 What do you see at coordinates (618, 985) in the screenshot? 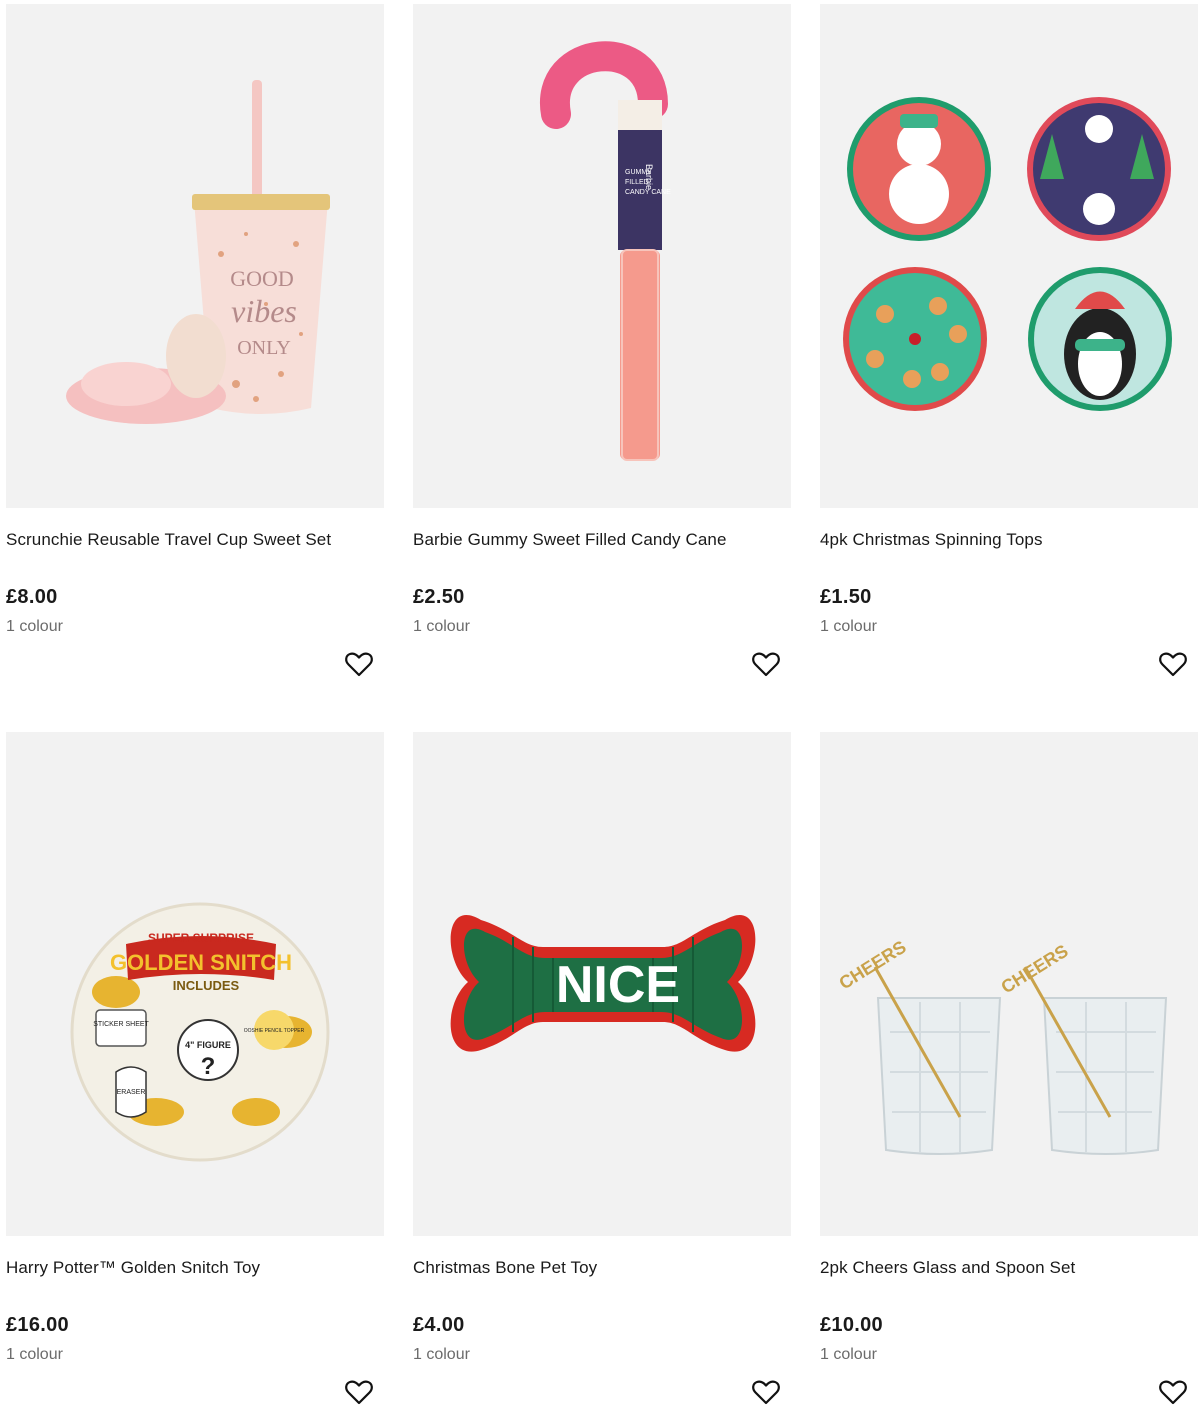
I see `bone-text: NICE` at bounding box center [618, 985].